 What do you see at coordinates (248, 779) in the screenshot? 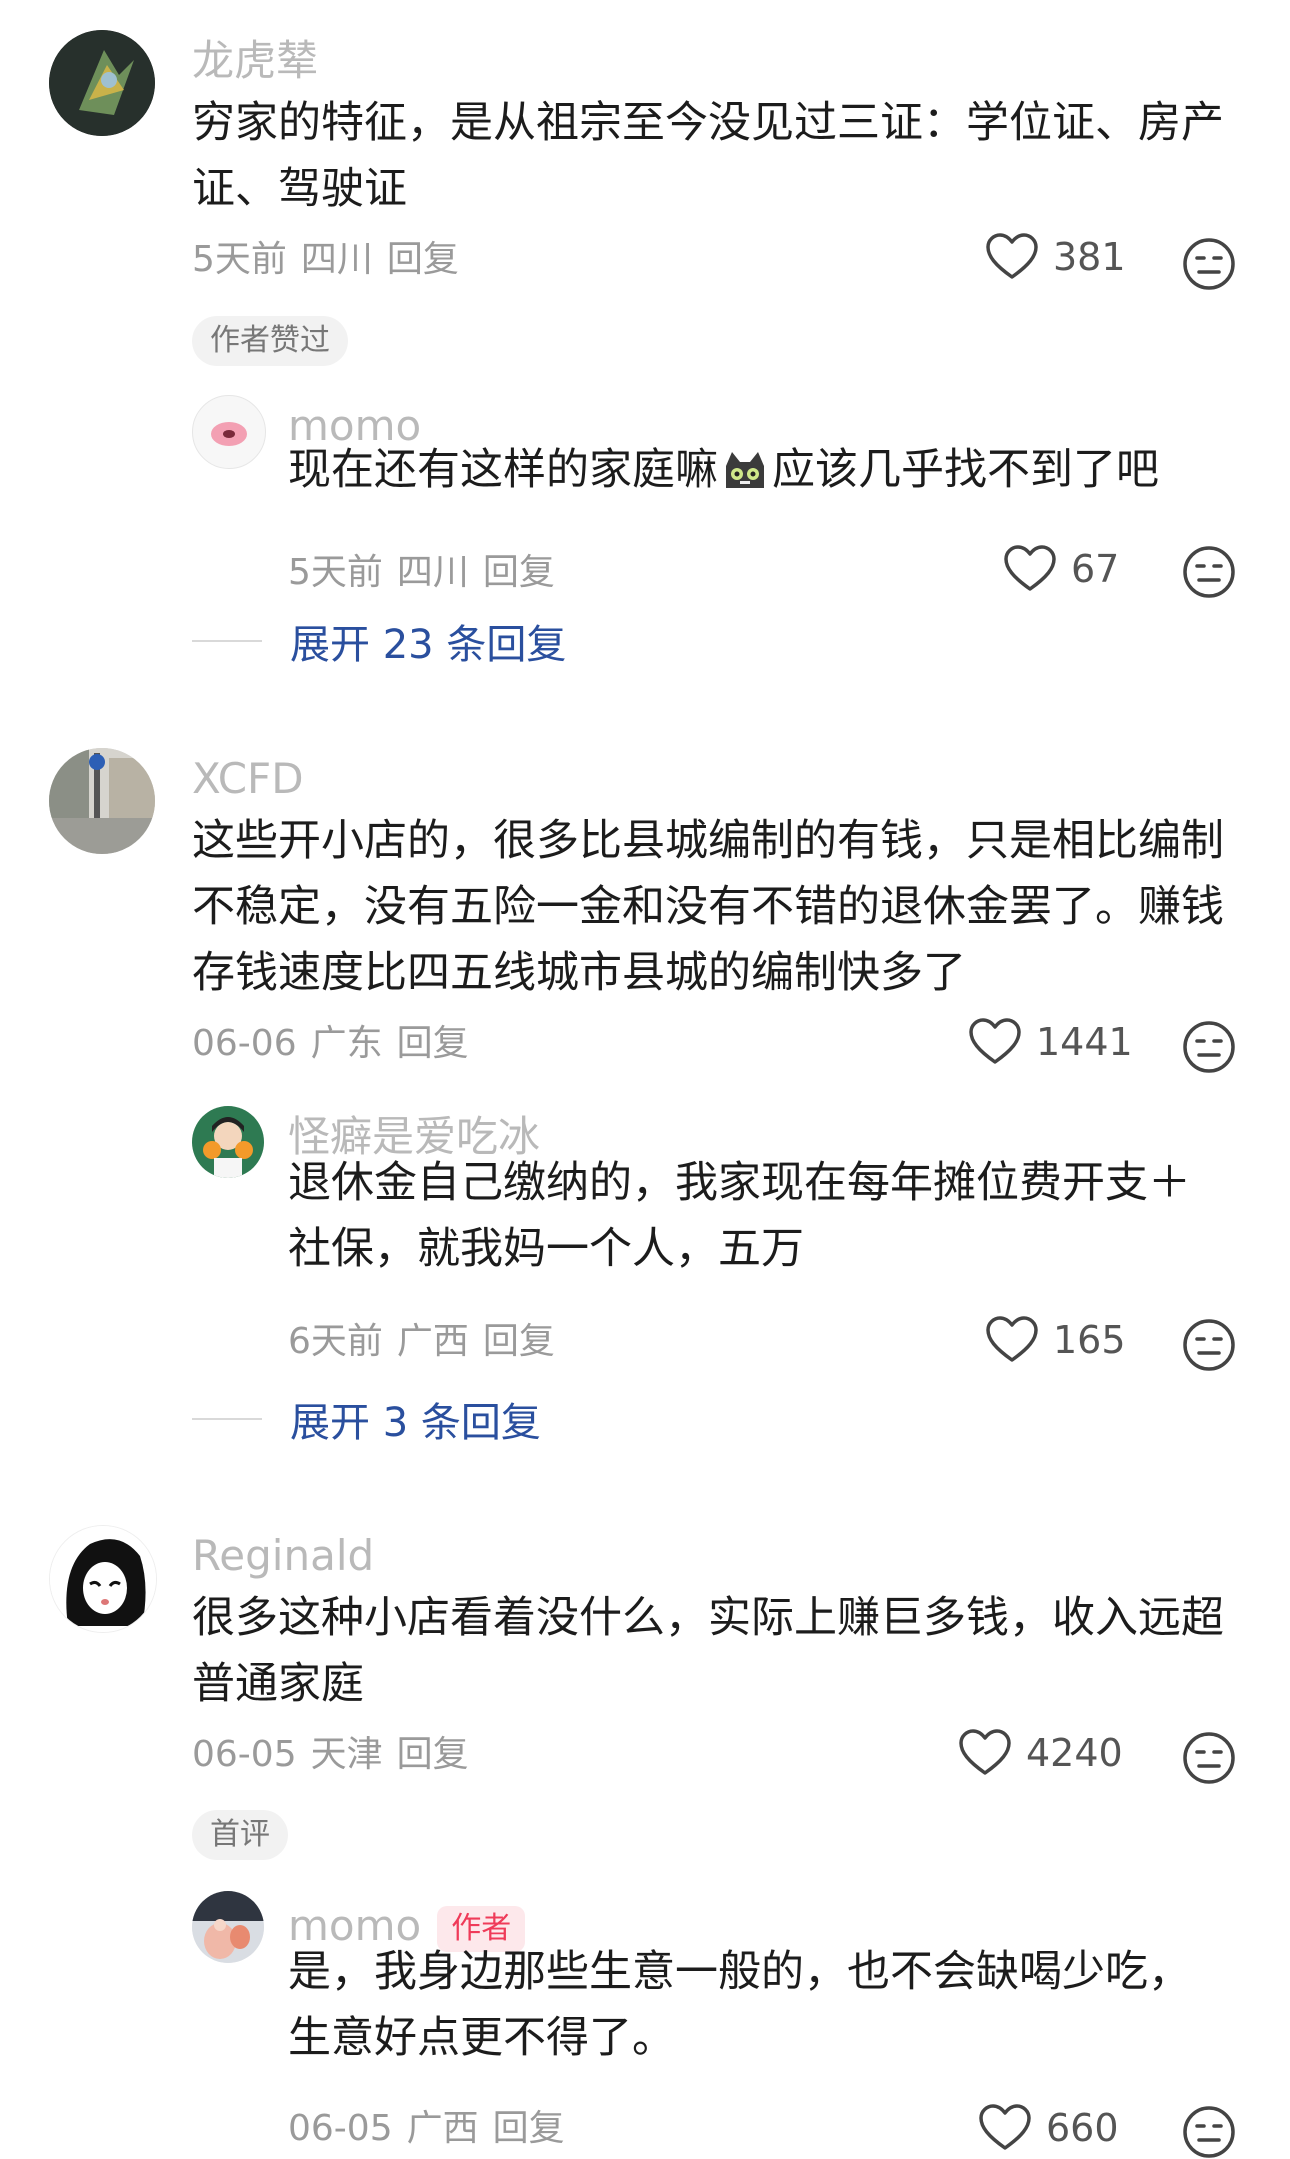
I see `username: XCFD` at bounding box center [248, 779].